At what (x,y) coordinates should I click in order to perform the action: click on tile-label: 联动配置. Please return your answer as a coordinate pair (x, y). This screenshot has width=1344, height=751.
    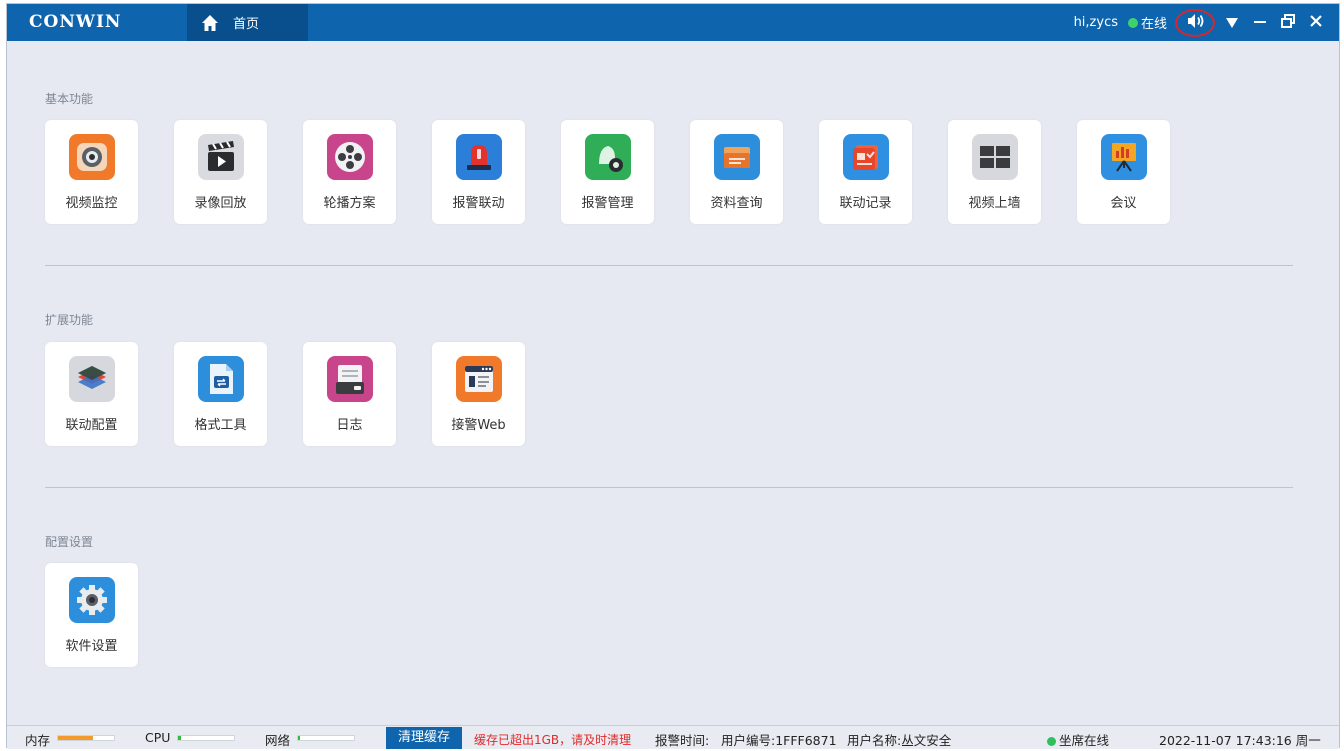
    Looking at the image, I should click on (91, 425).